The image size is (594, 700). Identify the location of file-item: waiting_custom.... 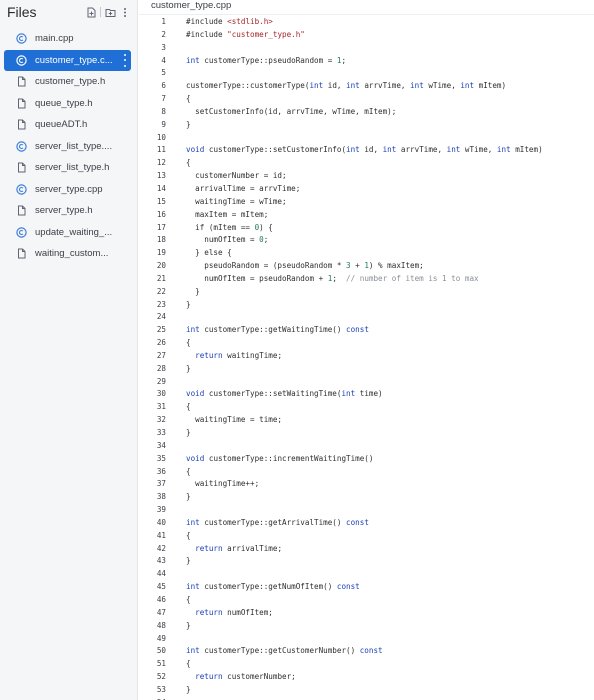
(67, 254).